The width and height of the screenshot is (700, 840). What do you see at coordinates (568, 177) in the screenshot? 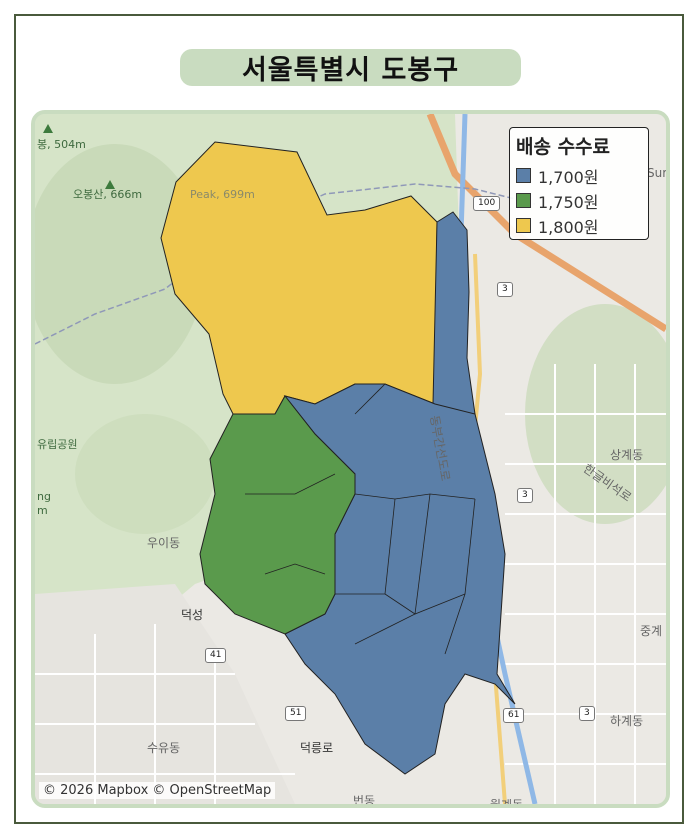
I see `legend-label: 1,700원` at bounding box center [568, 177].